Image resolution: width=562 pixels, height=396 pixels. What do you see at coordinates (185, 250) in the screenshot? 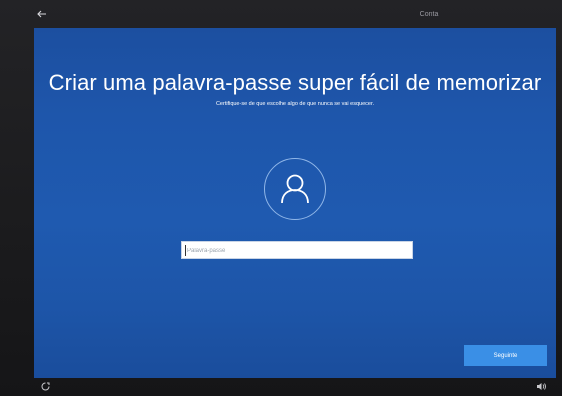
I see `text-caret` at bounding box center [185, 250].